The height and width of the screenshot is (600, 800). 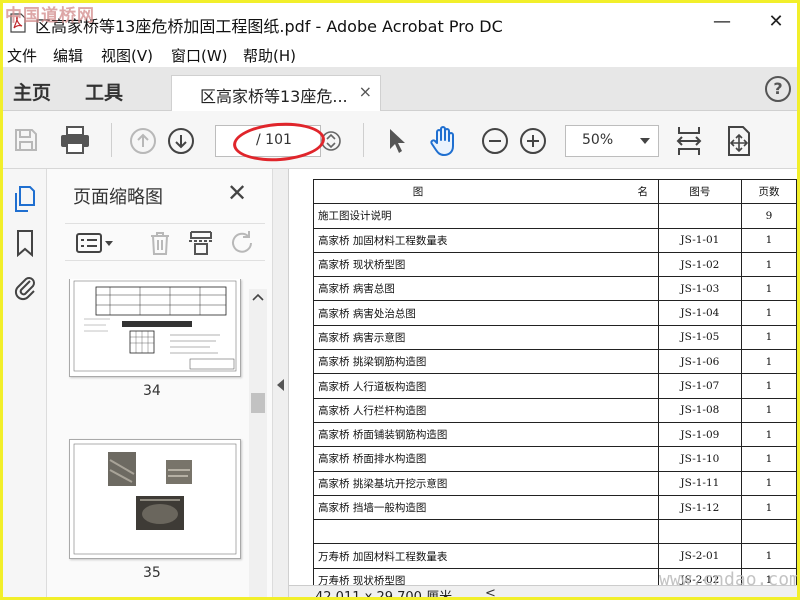 I want to click on menu-view: 视图(V), so click(x=127, y=55).